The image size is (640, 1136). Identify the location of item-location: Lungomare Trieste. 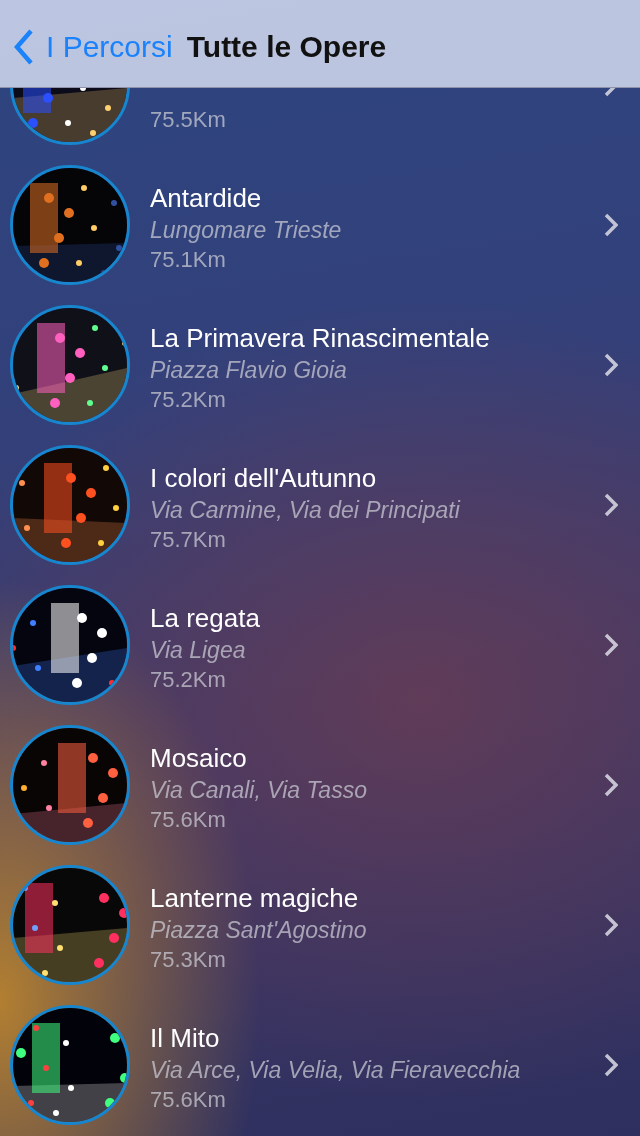
(246, 230).